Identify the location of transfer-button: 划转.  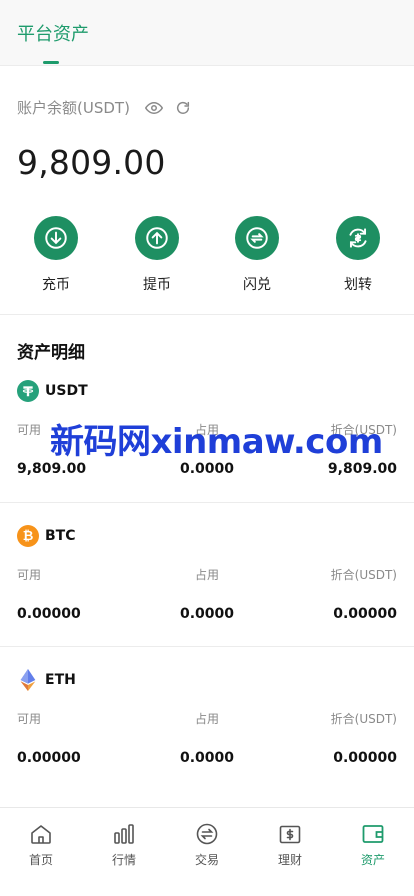
(358, 255).